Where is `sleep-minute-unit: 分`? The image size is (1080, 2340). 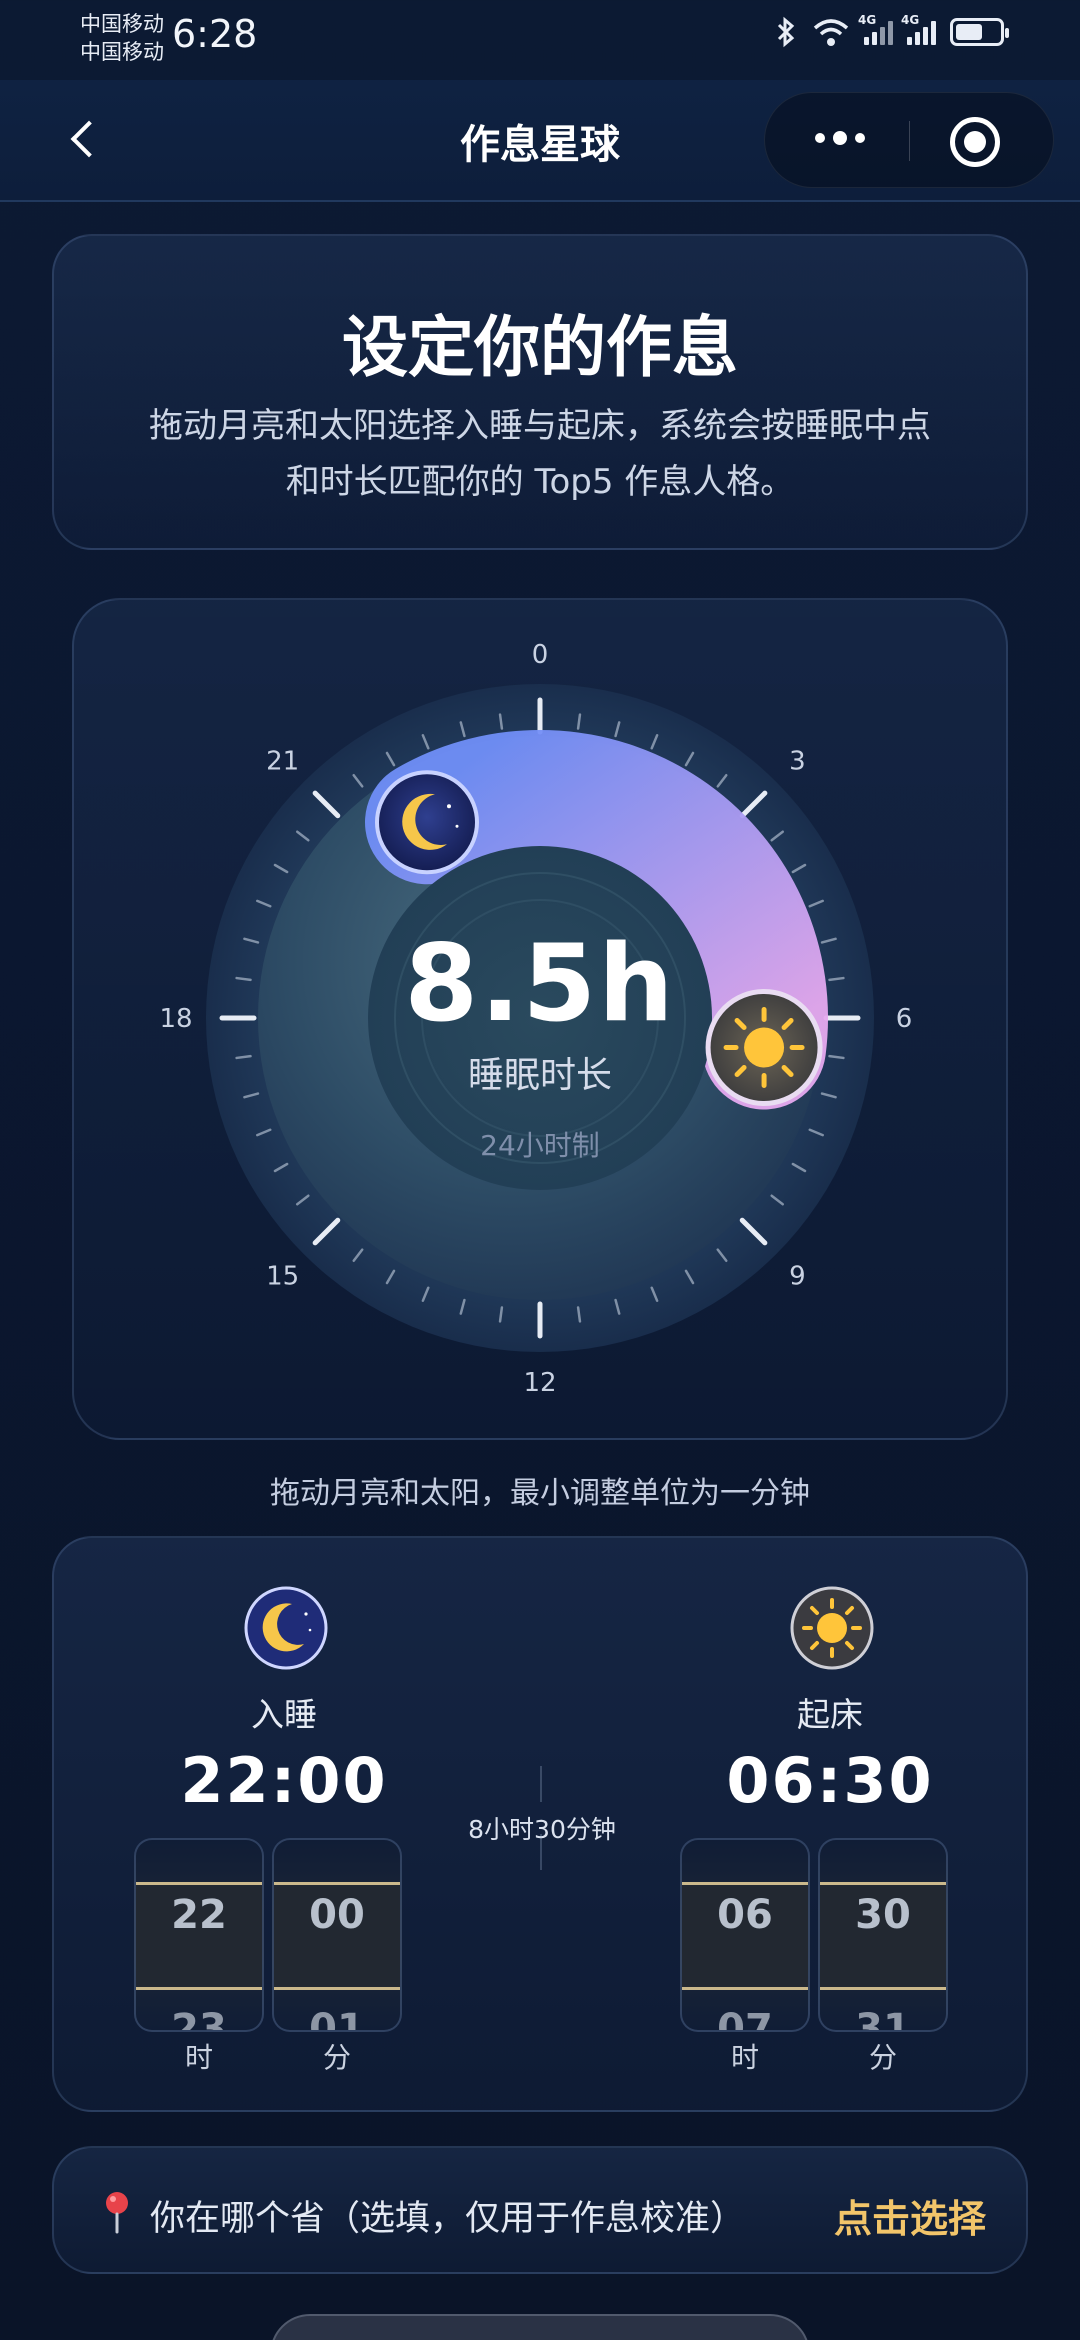
sleep-minute-unit: 分 is located at coordinates (336, 2057).